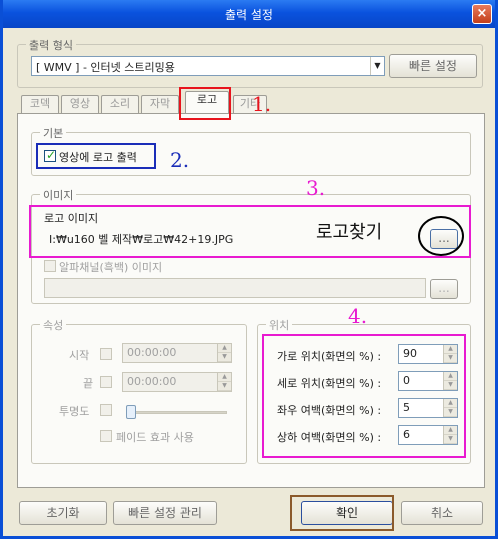  What do you see at coordinates (74, 411) in the screenshot?
I see `transparency-label: 투명도` at bounding box center [74, 411].